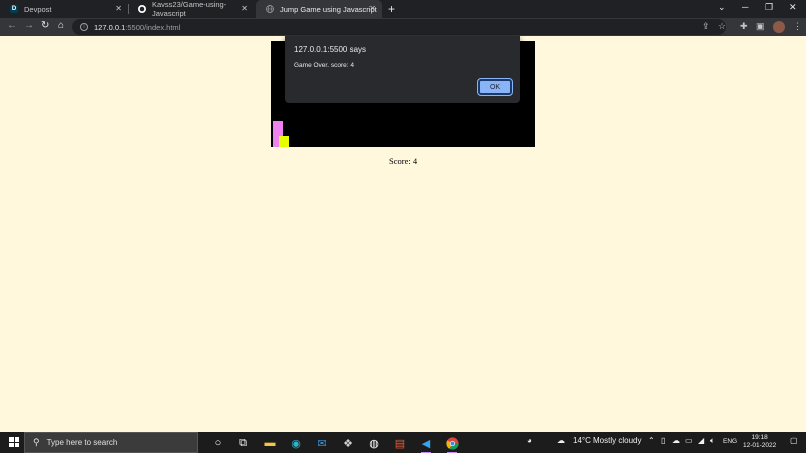 The image size is (806, 453). What do you see at coordinates (270, 443) in the screenshot?
I see `file-explorer-icon: ▬` at bounding box center [270, 443].